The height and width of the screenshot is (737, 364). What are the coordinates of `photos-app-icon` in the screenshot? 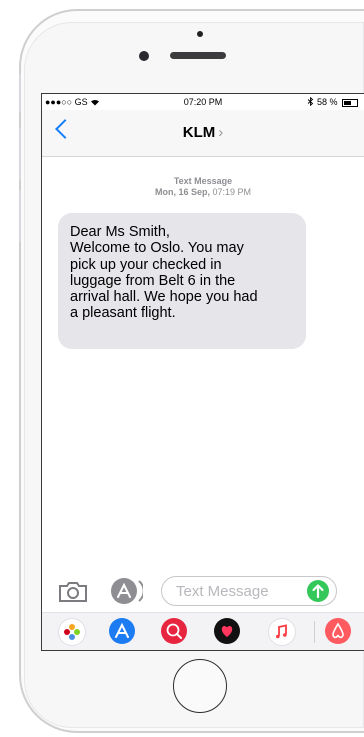 It's located at (72, 632).